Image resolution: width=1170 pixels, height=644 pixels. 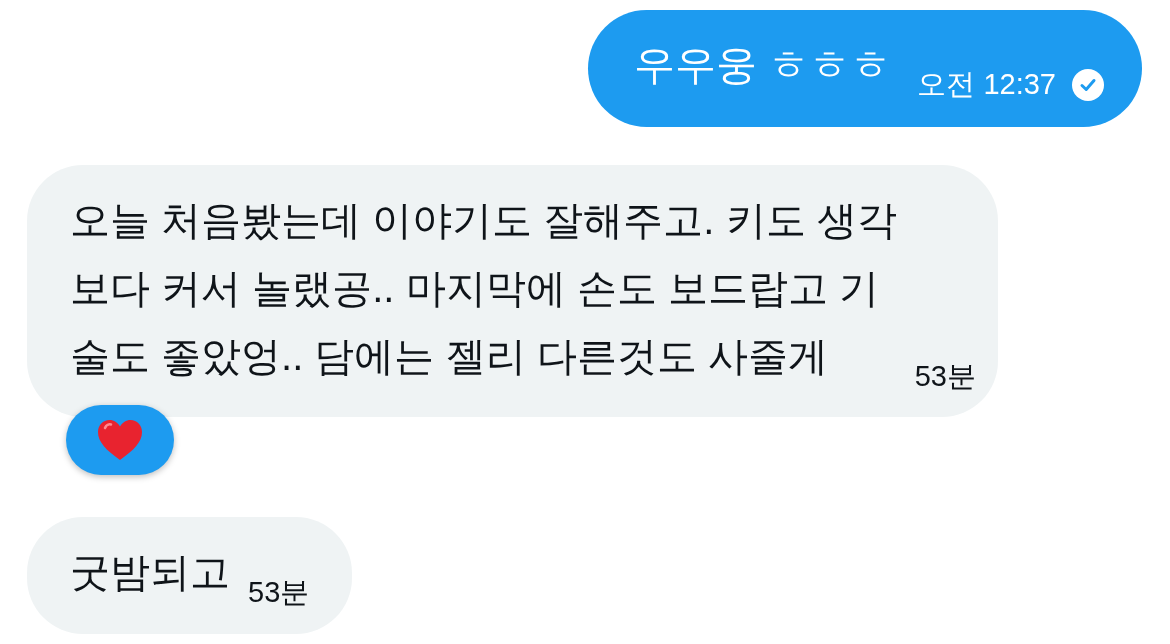 I want to click on message-time: 오전 12:37, so click(x=986, y=84).